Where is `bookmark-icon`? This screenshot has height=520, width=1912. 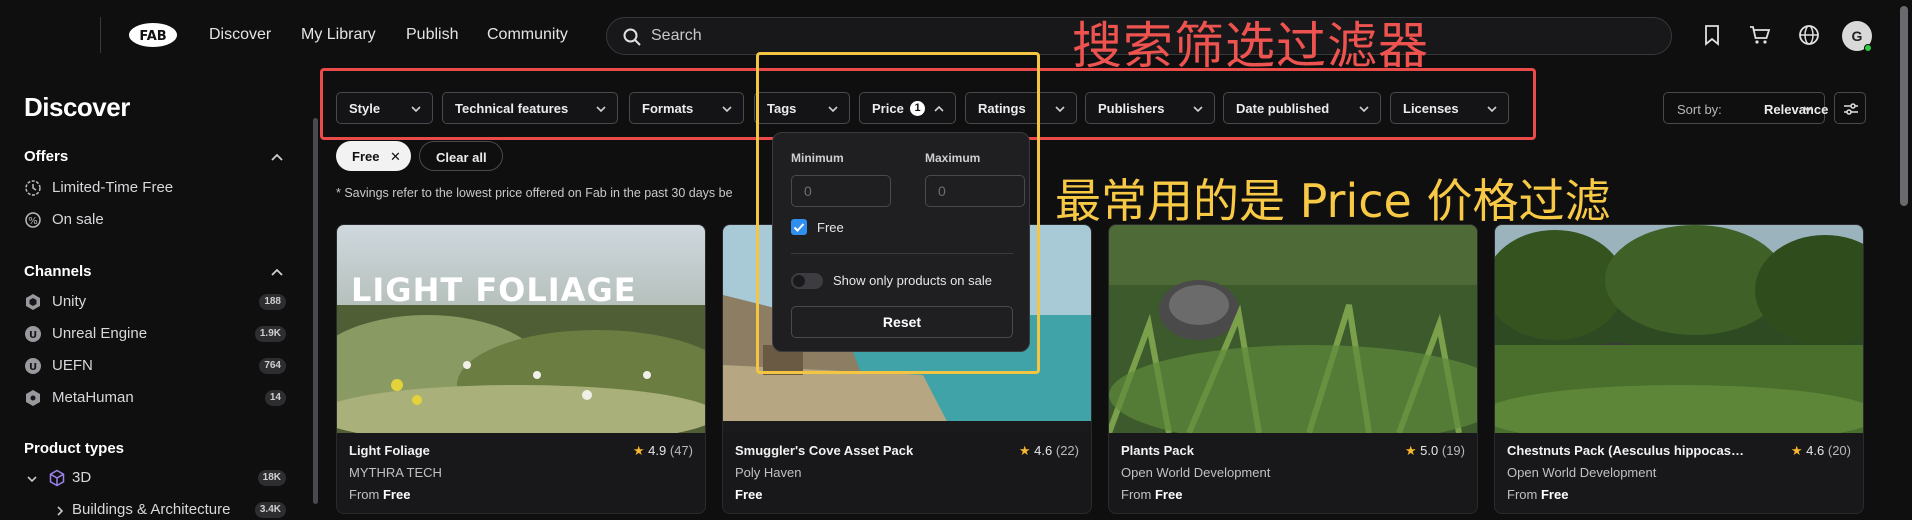 bookmark-icon is located at coordinates (1712, 35).